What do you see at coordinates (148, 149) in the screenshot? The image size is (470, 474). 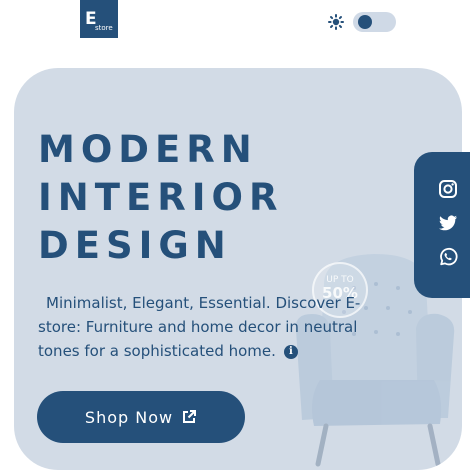 I see `title-line: MODERN` at bounding box center [148, 149].